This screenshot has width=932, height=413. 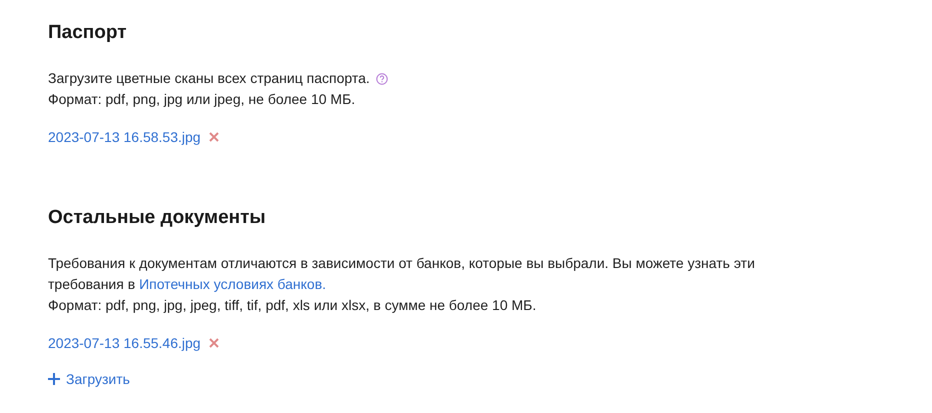 I want to click on upload-button: Загрузить, so click(x=89, y=379).